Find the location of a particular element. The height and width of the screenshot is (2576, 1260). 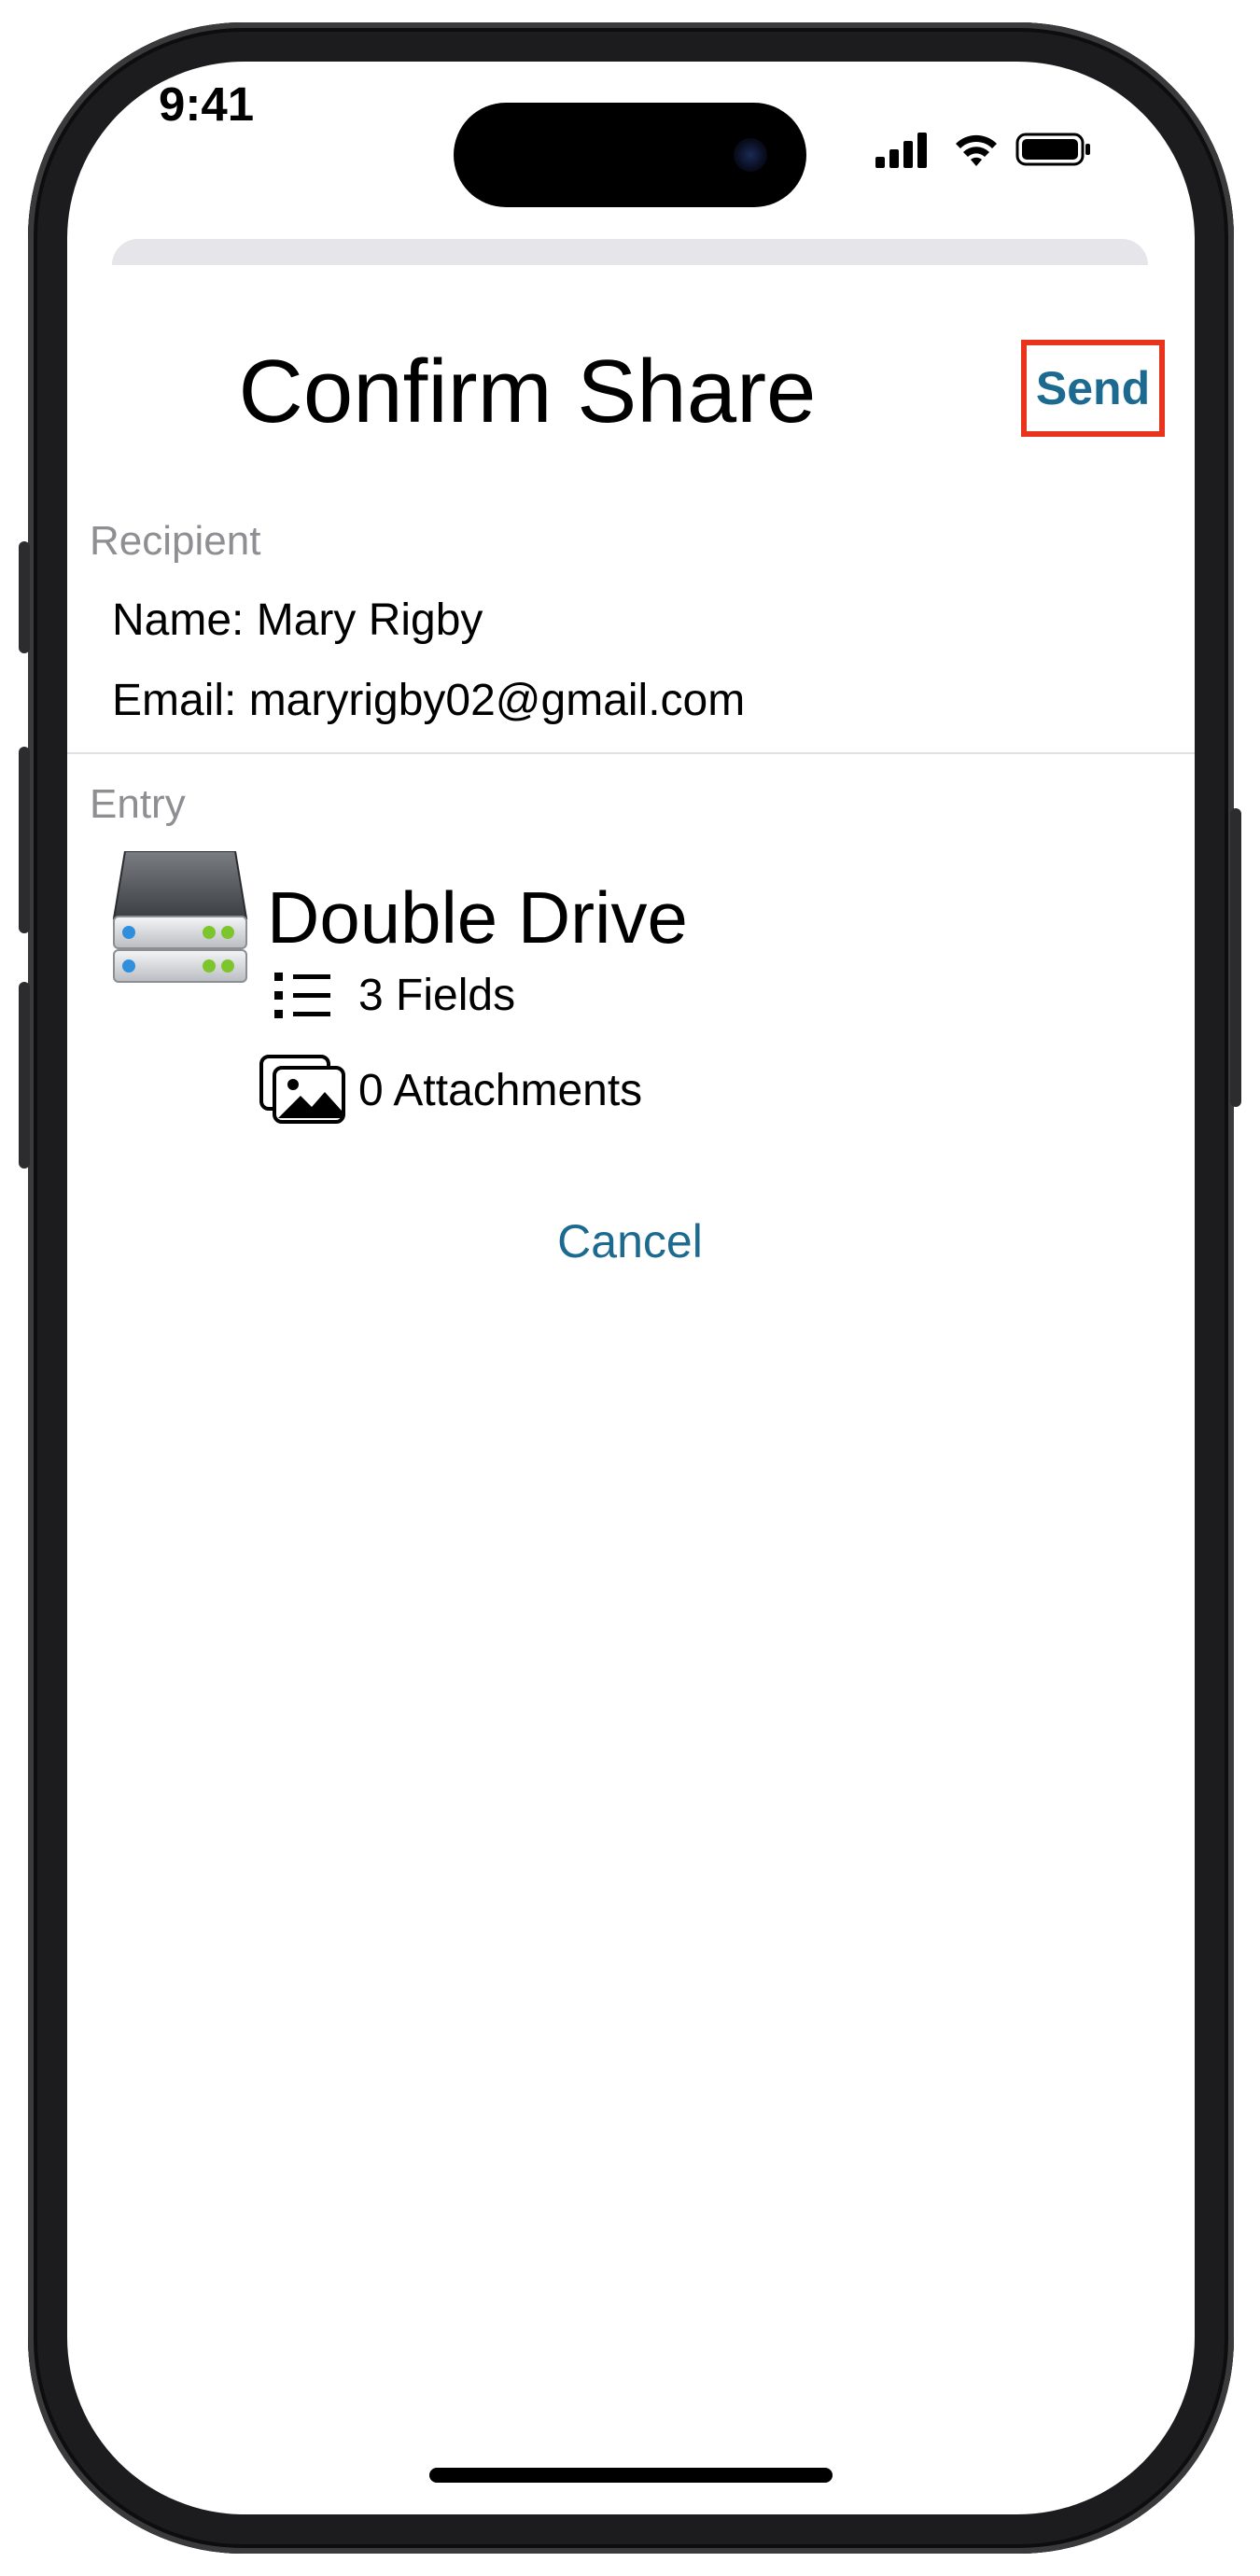

recipient-name: Name: Mary Rigby is located at coordinates (297, 620).